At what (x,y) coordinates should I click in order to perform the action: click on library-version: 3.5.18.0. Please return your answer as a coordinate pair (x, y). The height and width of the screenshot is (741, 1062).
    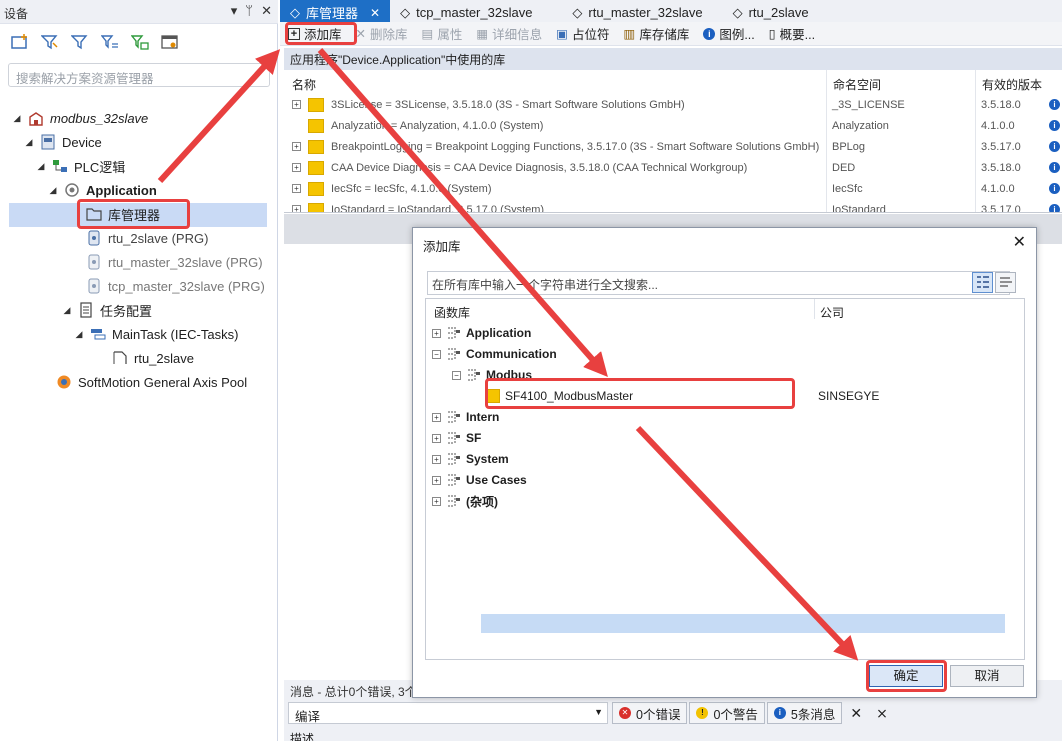
    Looking at the image, I should click on (1001, 168).